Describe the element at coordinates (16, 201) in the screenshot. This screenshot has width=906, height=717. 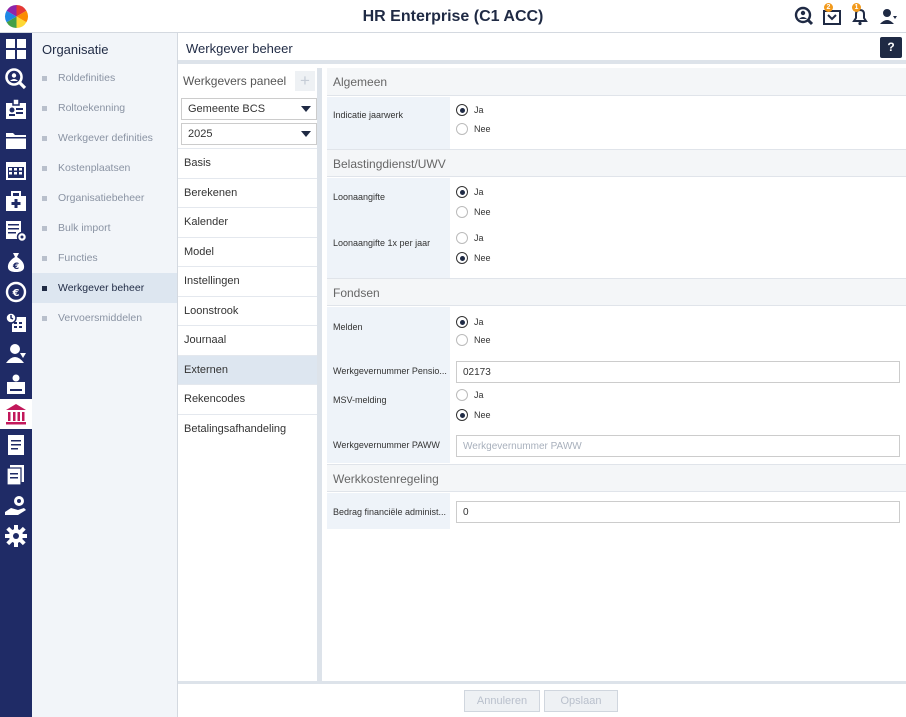
I see `medical-kit-icon` at that location.